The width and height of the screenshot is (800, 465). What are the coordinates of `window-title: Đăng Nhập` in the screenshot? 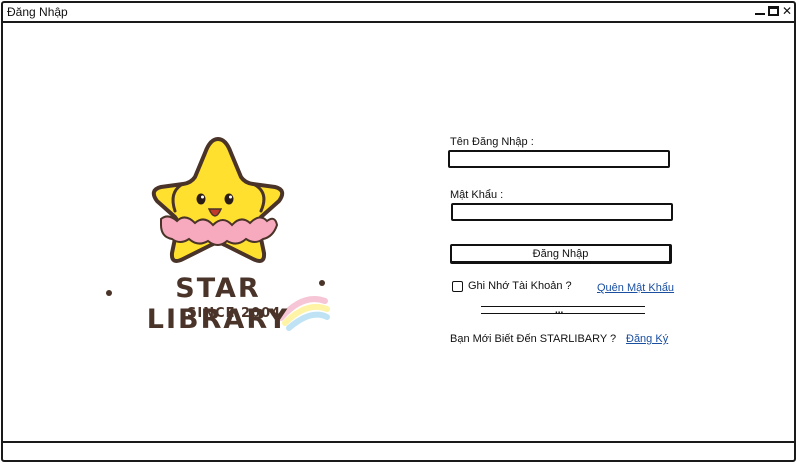 It's located at (37, 12).